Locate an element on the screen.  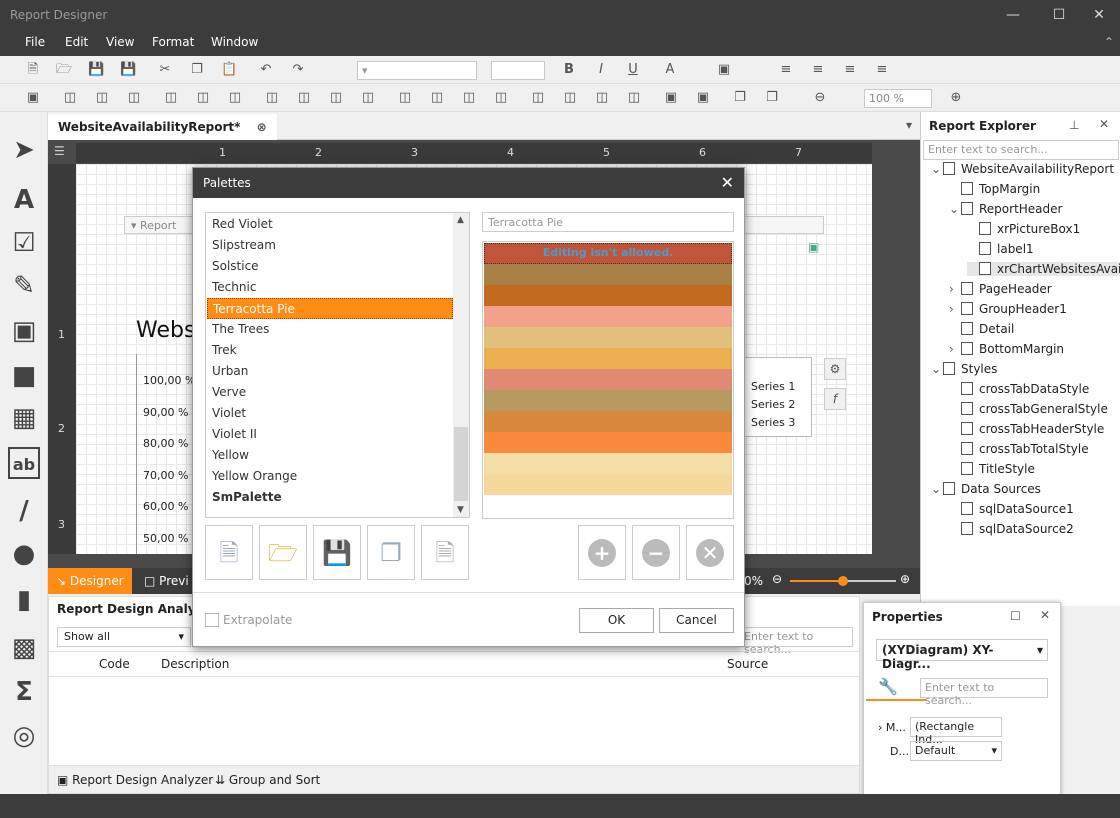
open-palette-button: 🗁 is located at coordinates (283, 552).